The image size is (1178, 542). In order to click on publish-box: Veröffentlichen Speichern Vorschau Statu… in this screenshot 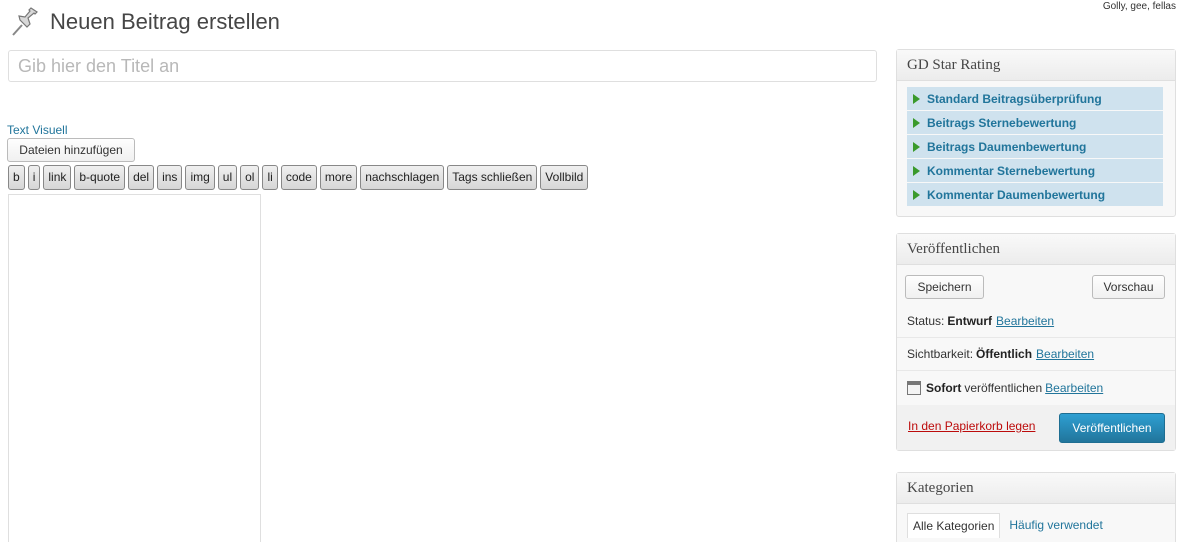, I will do `click(1036, 342)`.